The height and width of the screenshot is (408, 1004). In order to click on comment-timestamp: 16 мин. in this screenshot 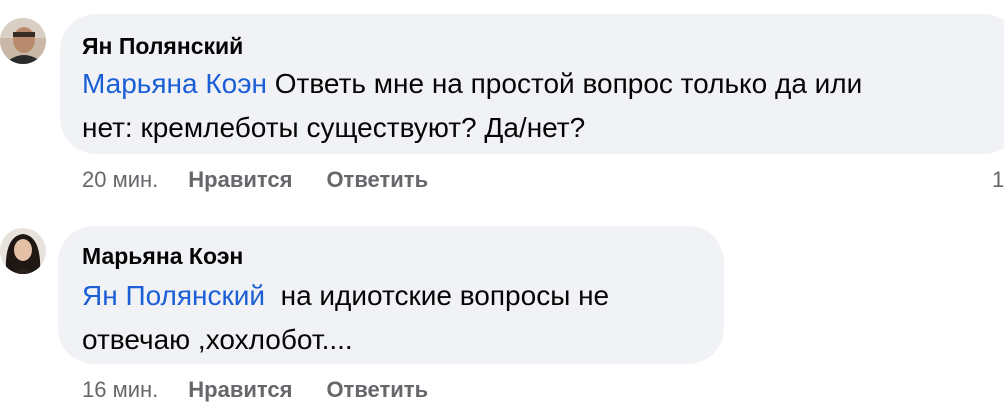, I will do `click(120, 389)`.